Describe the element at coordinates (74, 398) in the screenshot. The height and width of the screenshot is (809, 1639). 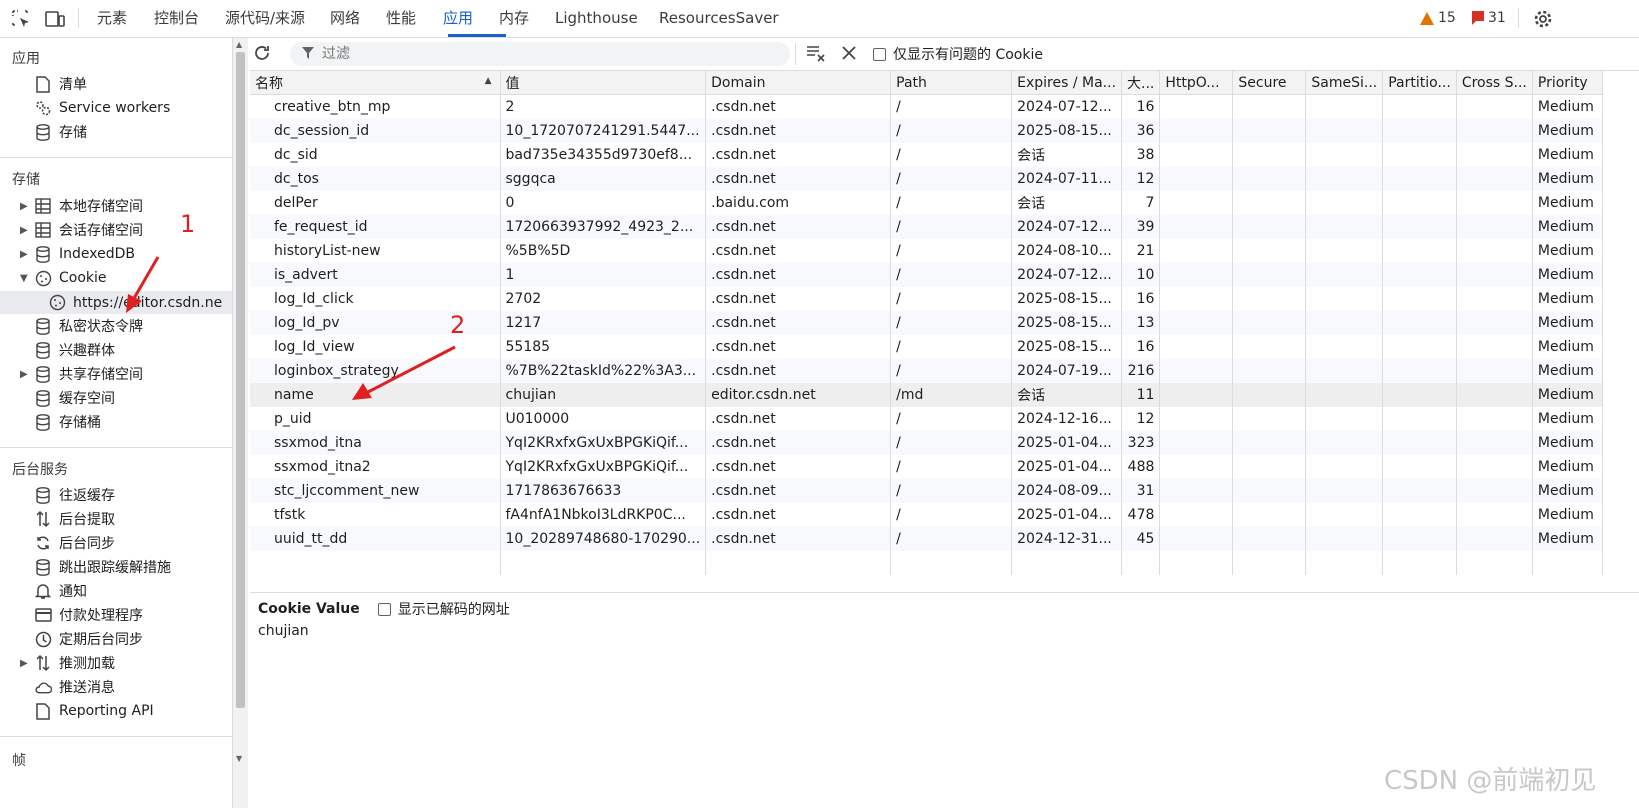
I see `sidebar-item-cache-storage: 缓存空间` at that location.